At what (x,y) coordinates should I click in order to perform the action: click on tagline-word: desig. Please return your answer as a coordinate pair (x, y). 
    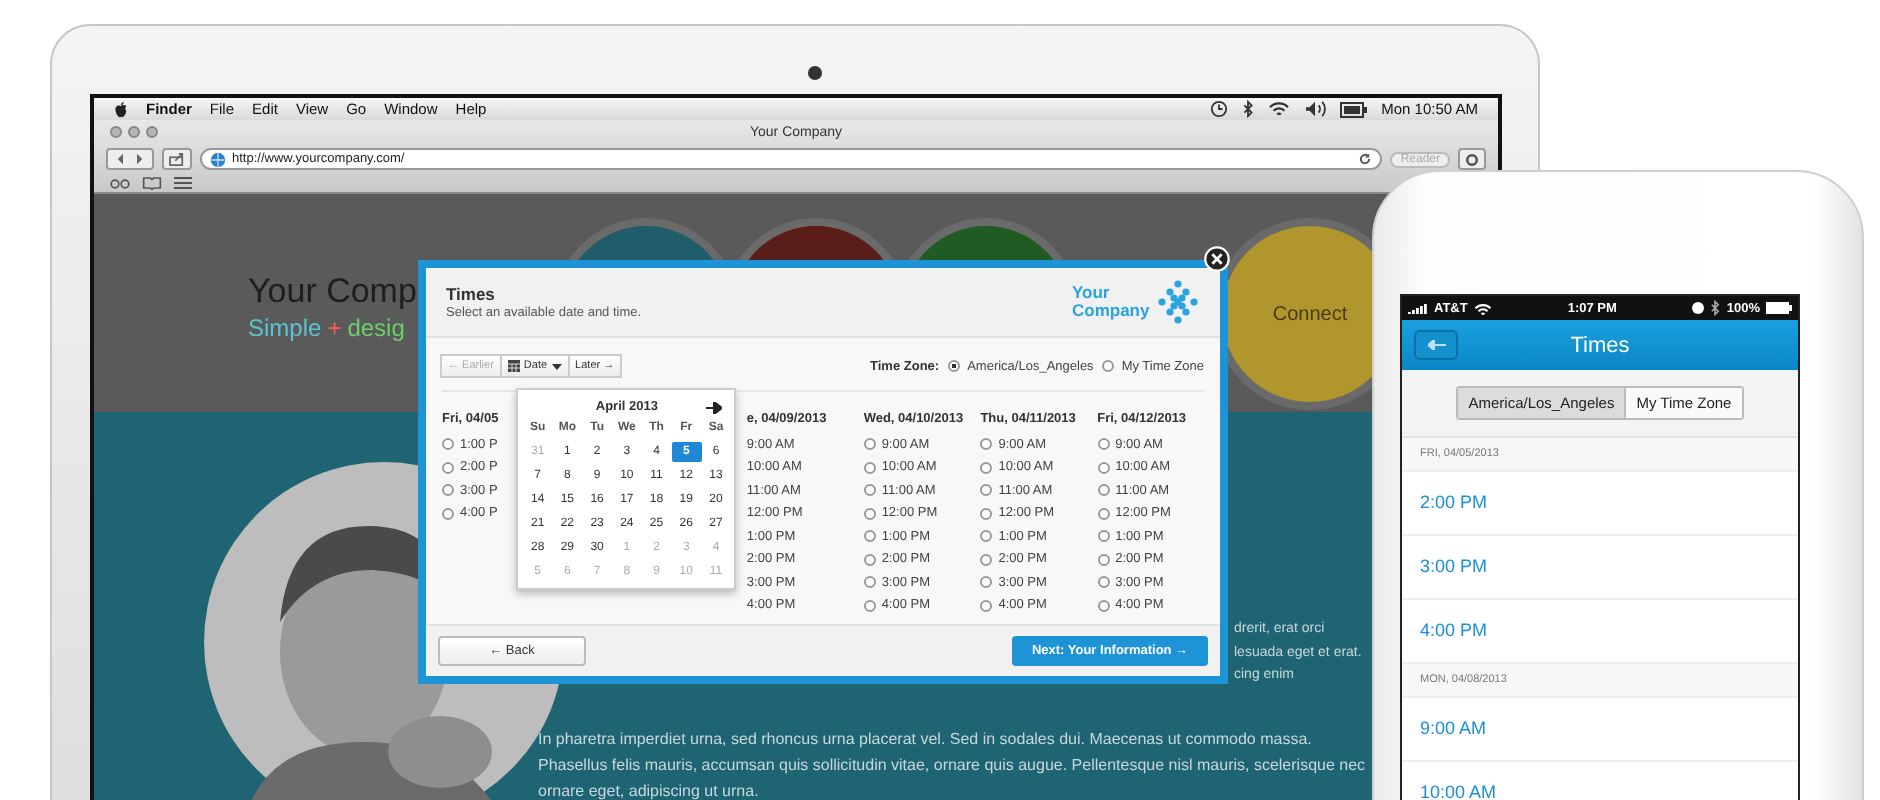
    Looking at the image, I should click on (376, 328).